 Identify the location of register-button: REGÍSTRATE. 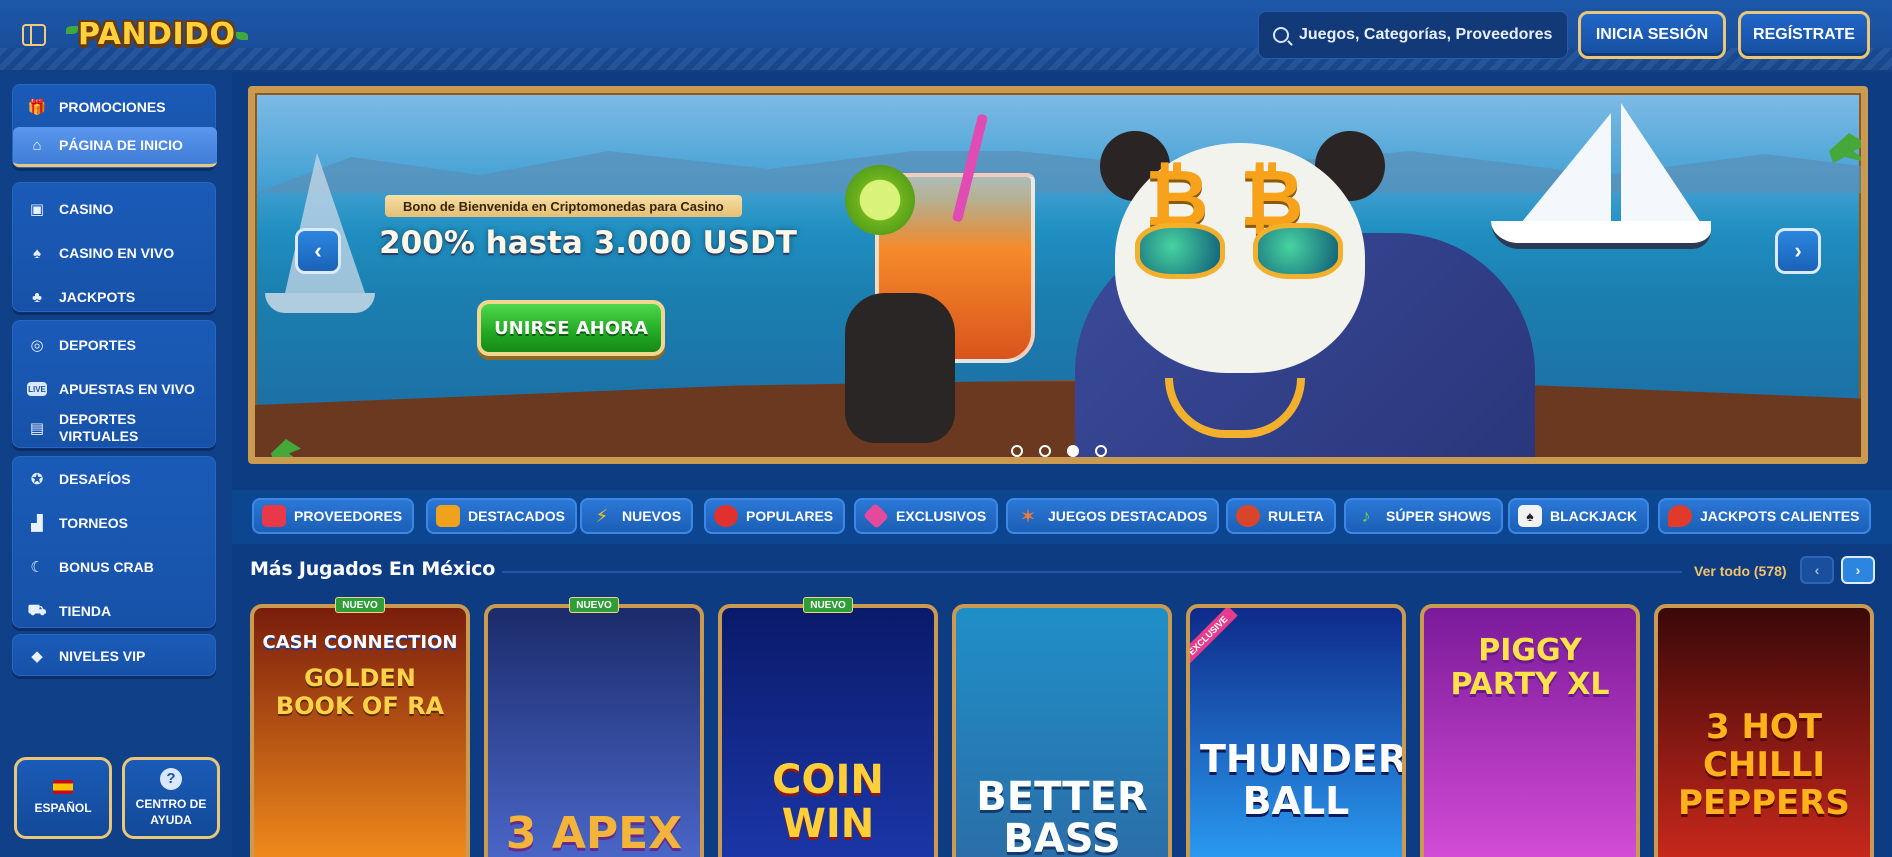
(1804, 35).